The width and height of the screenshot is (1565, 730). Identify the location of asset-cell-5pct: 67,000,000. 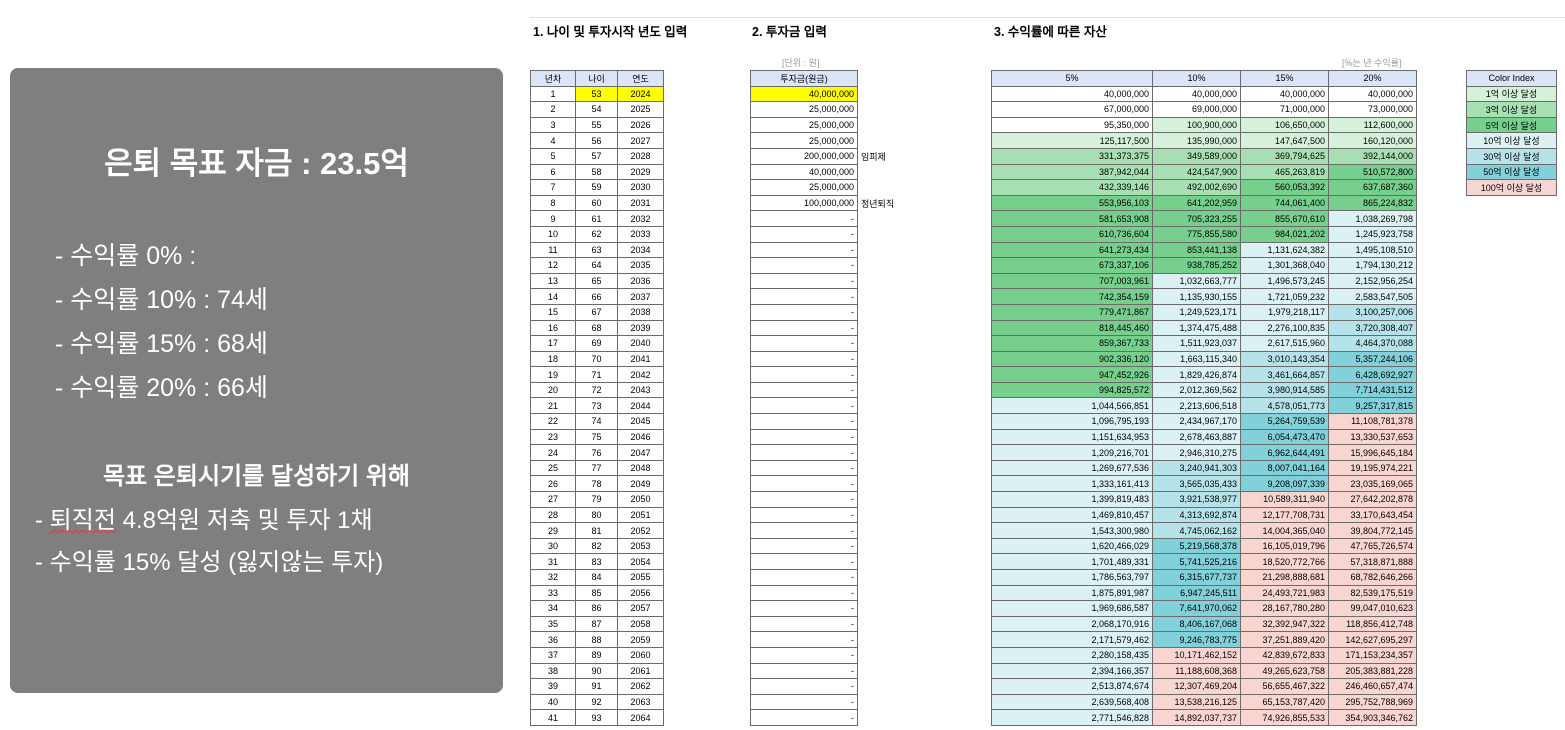
(1072, 109).